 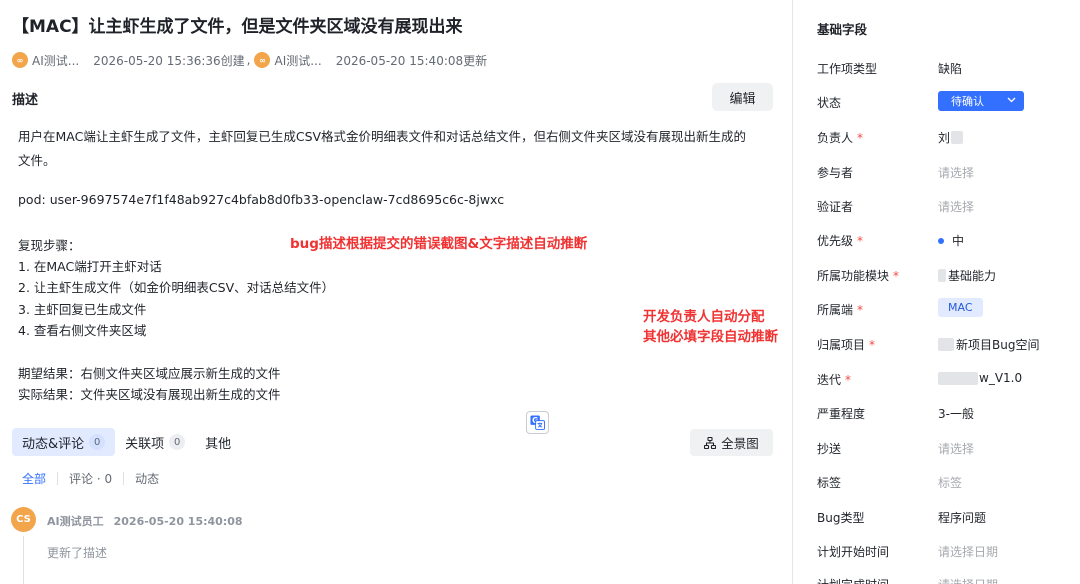 What do you see at coordinates (82, 309) in the screenshot?
I see `description-step: 3. 主虾回复已生成文件` at bounding box center [82, 309].